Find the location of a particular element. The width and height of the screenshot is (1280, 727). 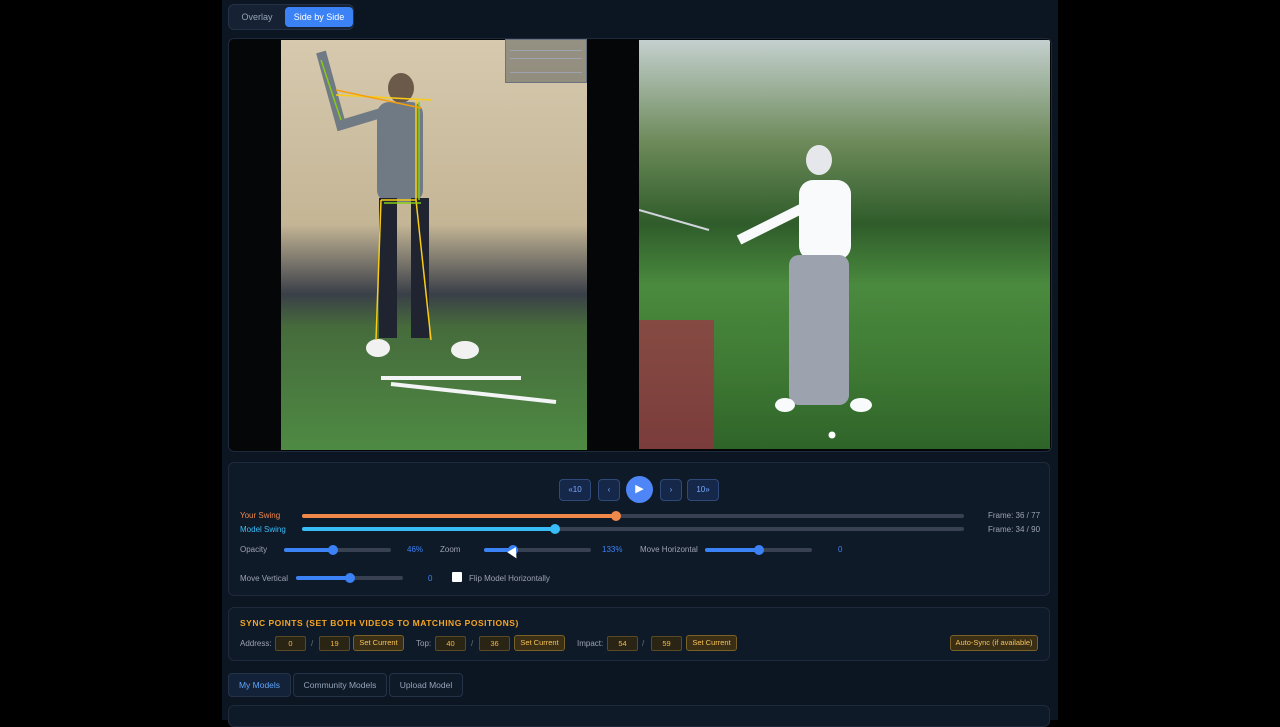

tab-upload-model: Upload Model is located at coordinates (426, 685).